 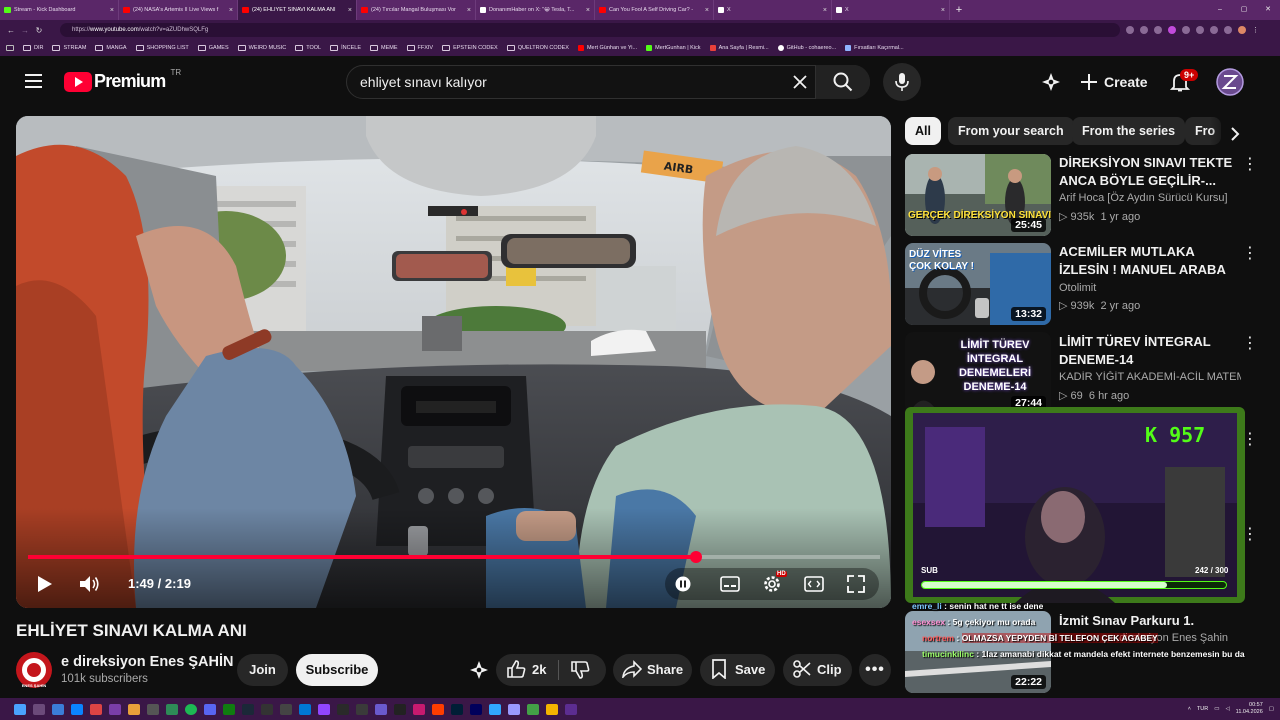 What do you see at coordinates (1235, 134) in the screenshot?
I see `chevron-right-icon` at bounding box center [1235, 134].